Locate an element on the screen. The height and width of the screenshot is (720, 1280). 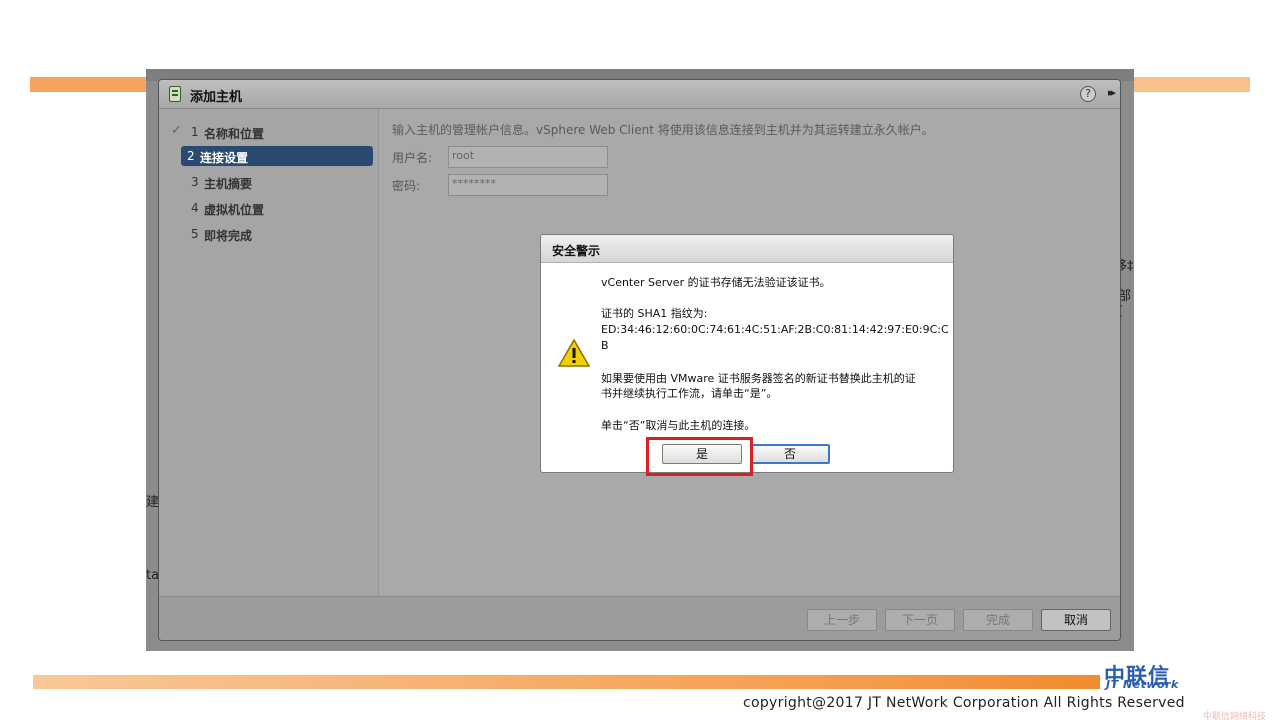
step-ready-to-complete: 5 即将完成 is located at coordinates (269, 234).